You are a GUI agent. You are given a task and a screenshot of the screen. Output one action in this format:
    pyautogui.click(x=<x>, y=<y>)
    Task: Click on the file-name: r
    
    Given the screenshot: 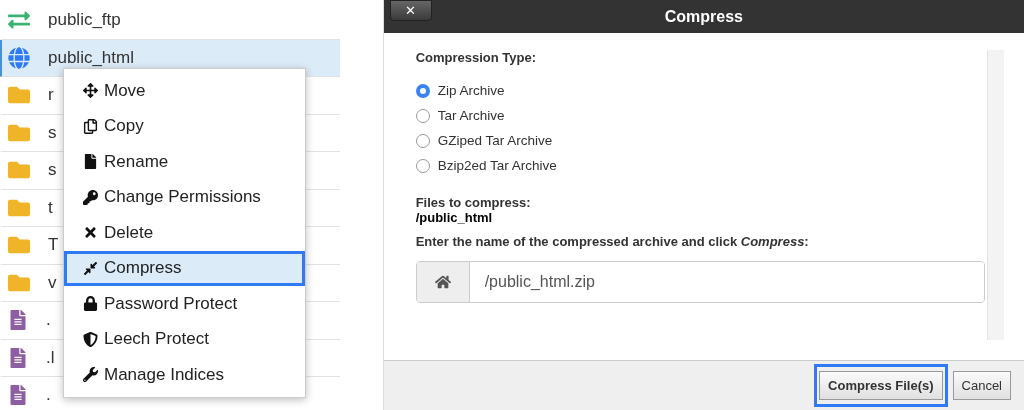 What is the action you would take?
    pyautogui.click(x=51, y=95)
    